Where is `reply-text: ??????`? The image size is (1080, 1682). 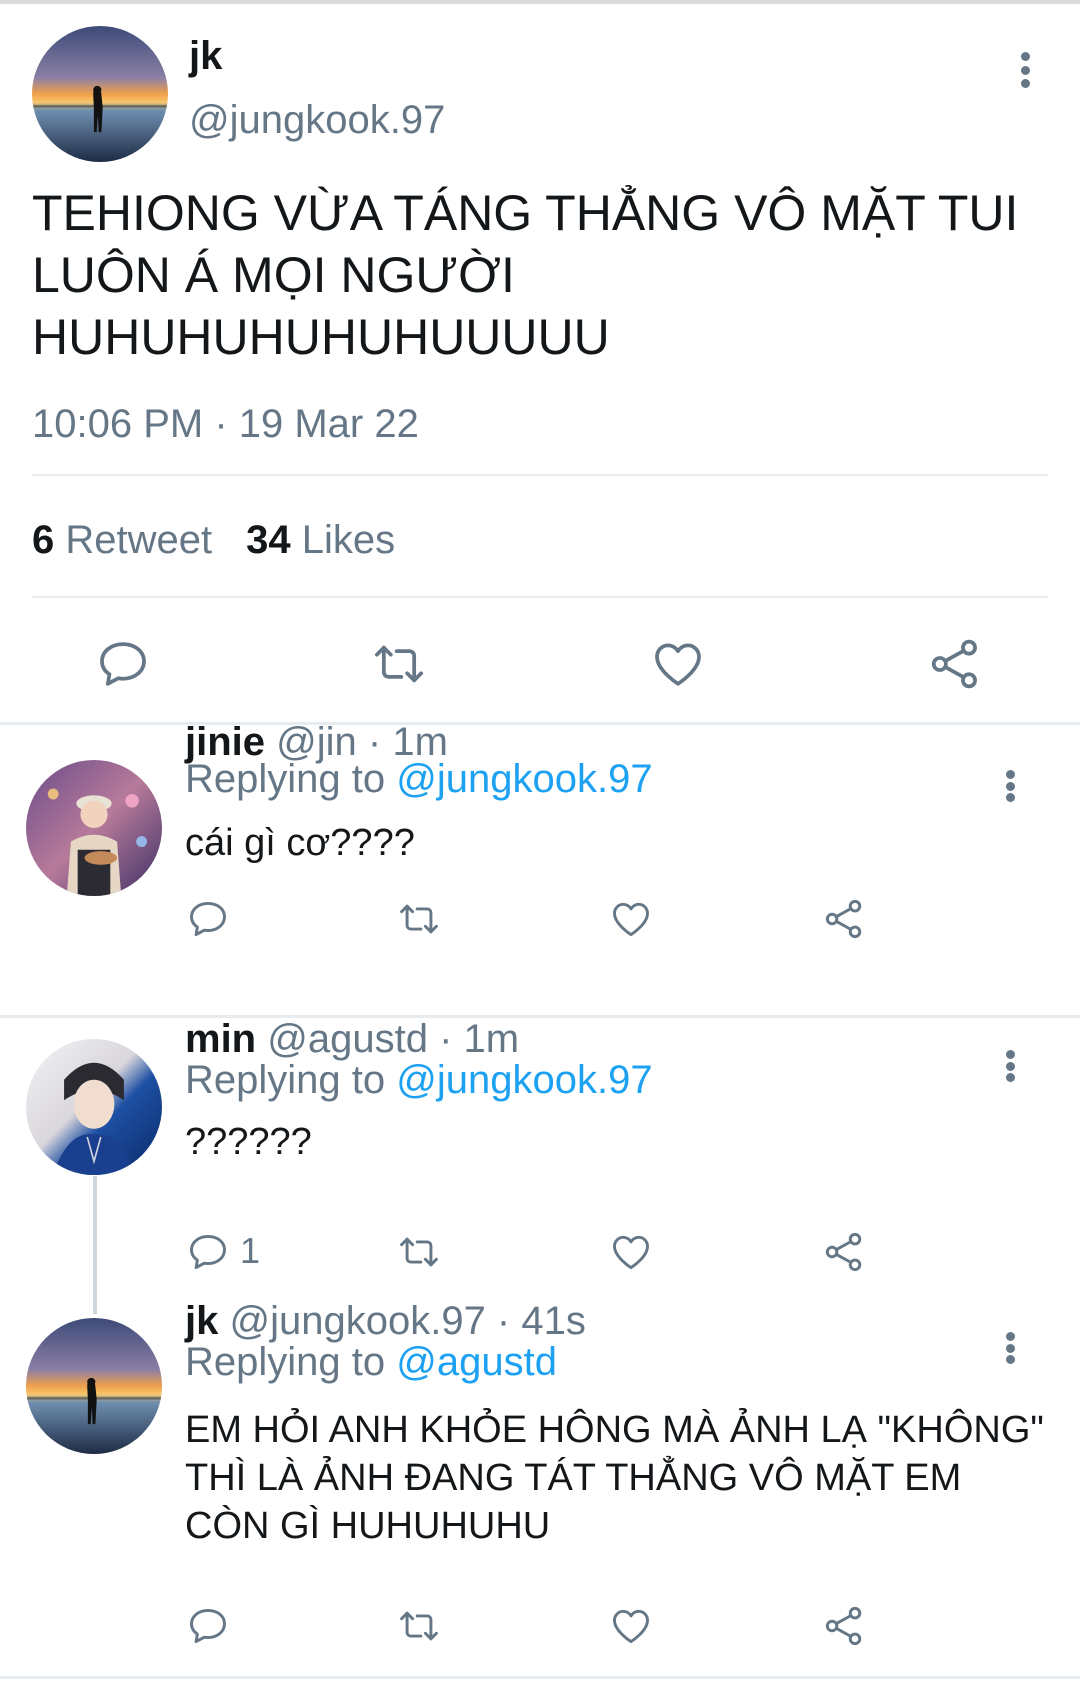
reply-text: ?????? is located at coordinates (248, 1142).